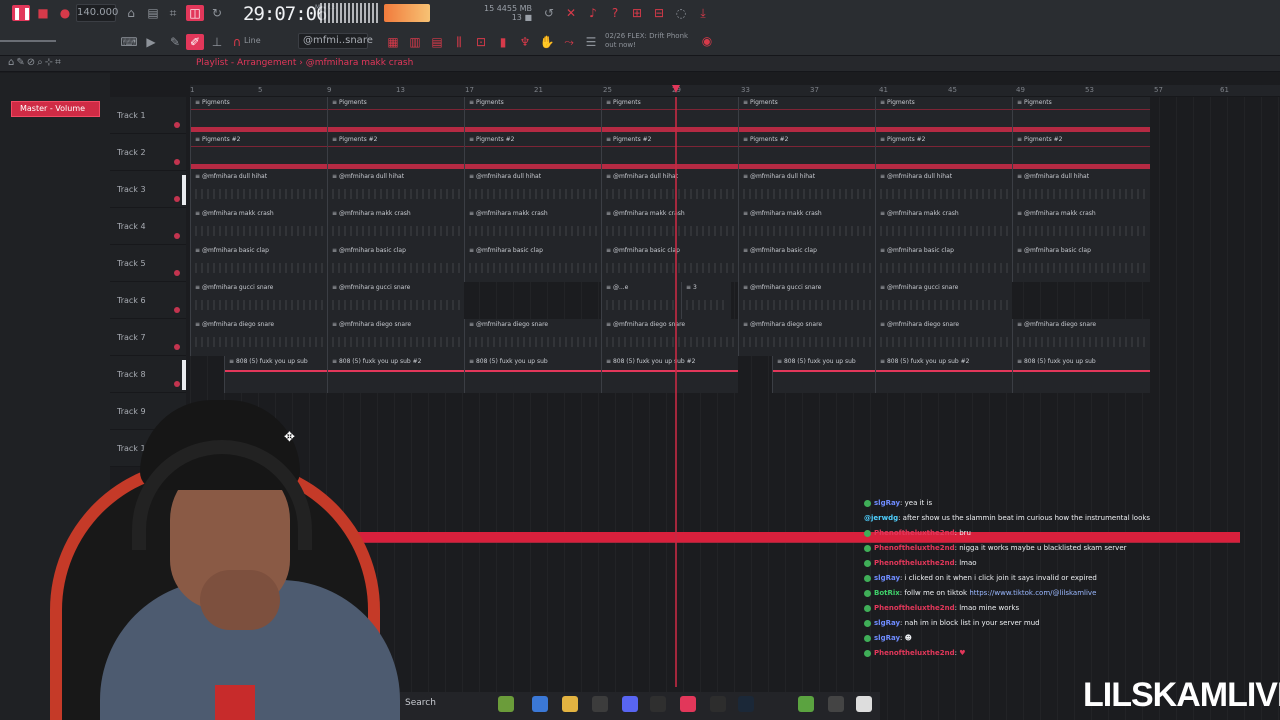  Describe the element at coordinates (806, 704) in the screenshot. I see `minecraft-icon` at that location.